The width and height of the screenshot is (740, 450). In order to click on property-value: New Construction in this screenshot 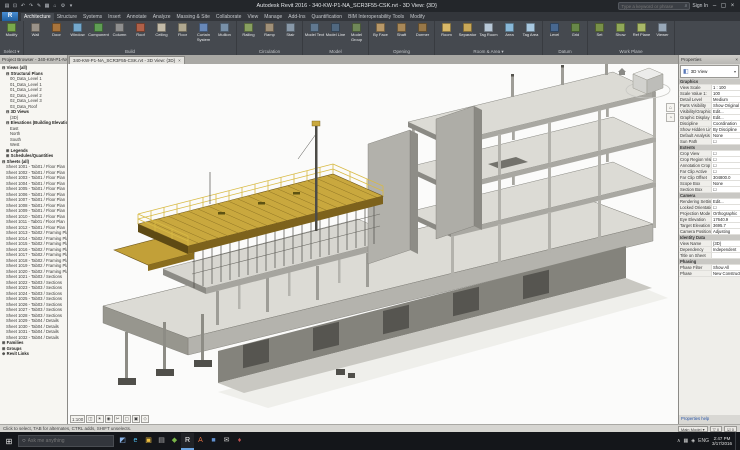, I will do `click(725, 273)`.